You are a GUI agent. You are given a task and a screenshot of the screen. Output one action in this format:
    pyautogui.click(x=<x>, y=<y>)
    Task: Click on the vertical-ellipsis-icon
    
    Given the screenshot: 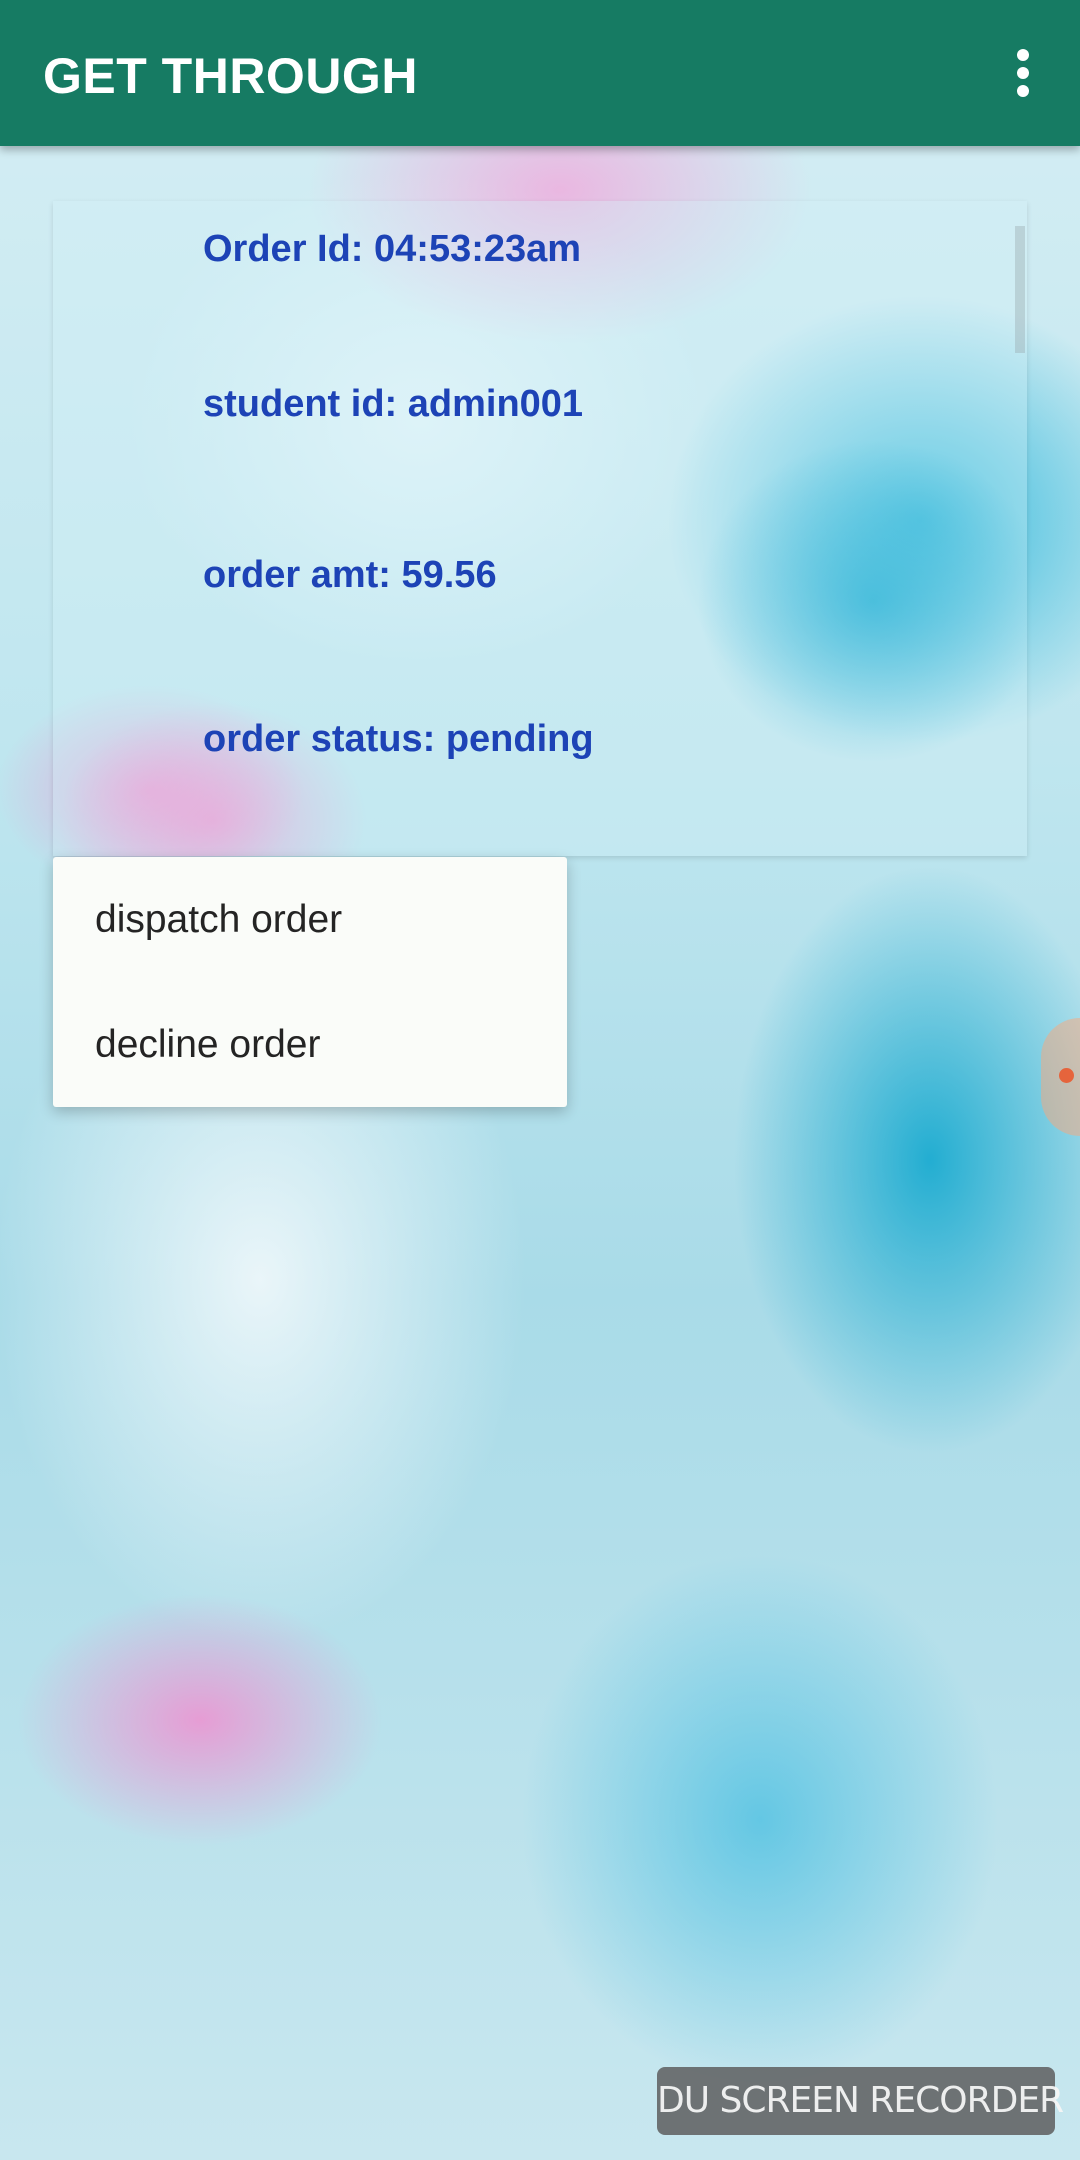 What is the action you would take?
    pyautogui.click(x=1023, y=73)
    